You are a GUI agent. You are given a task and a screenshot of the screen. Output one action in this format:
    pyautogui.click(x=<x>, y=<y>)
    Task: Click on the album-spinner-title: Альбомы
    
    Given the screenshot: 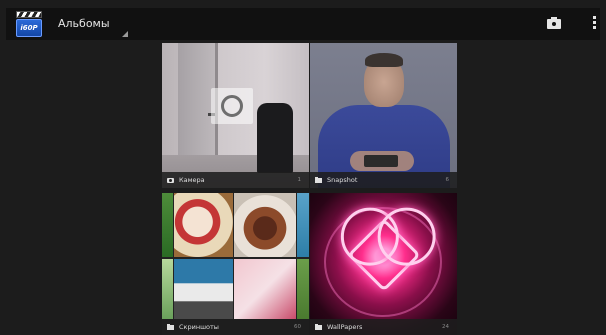 What is the action you would take?
    pyautogui.click(x=84, y=23)
    